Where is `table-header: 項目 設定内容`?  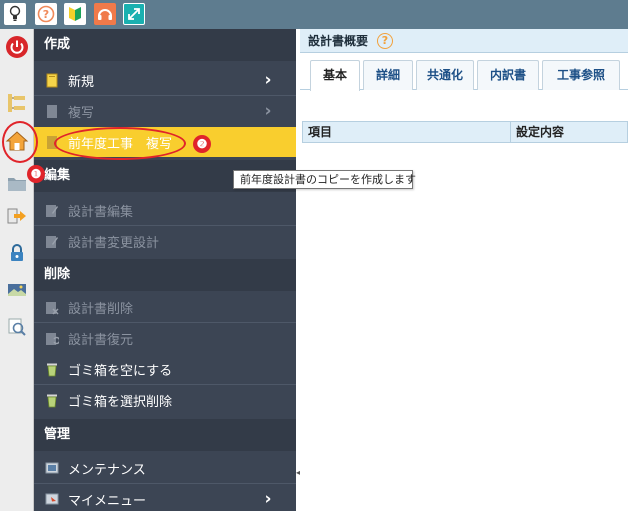
table-header: 項目 設定内容 is located at coordinates (465, 132).